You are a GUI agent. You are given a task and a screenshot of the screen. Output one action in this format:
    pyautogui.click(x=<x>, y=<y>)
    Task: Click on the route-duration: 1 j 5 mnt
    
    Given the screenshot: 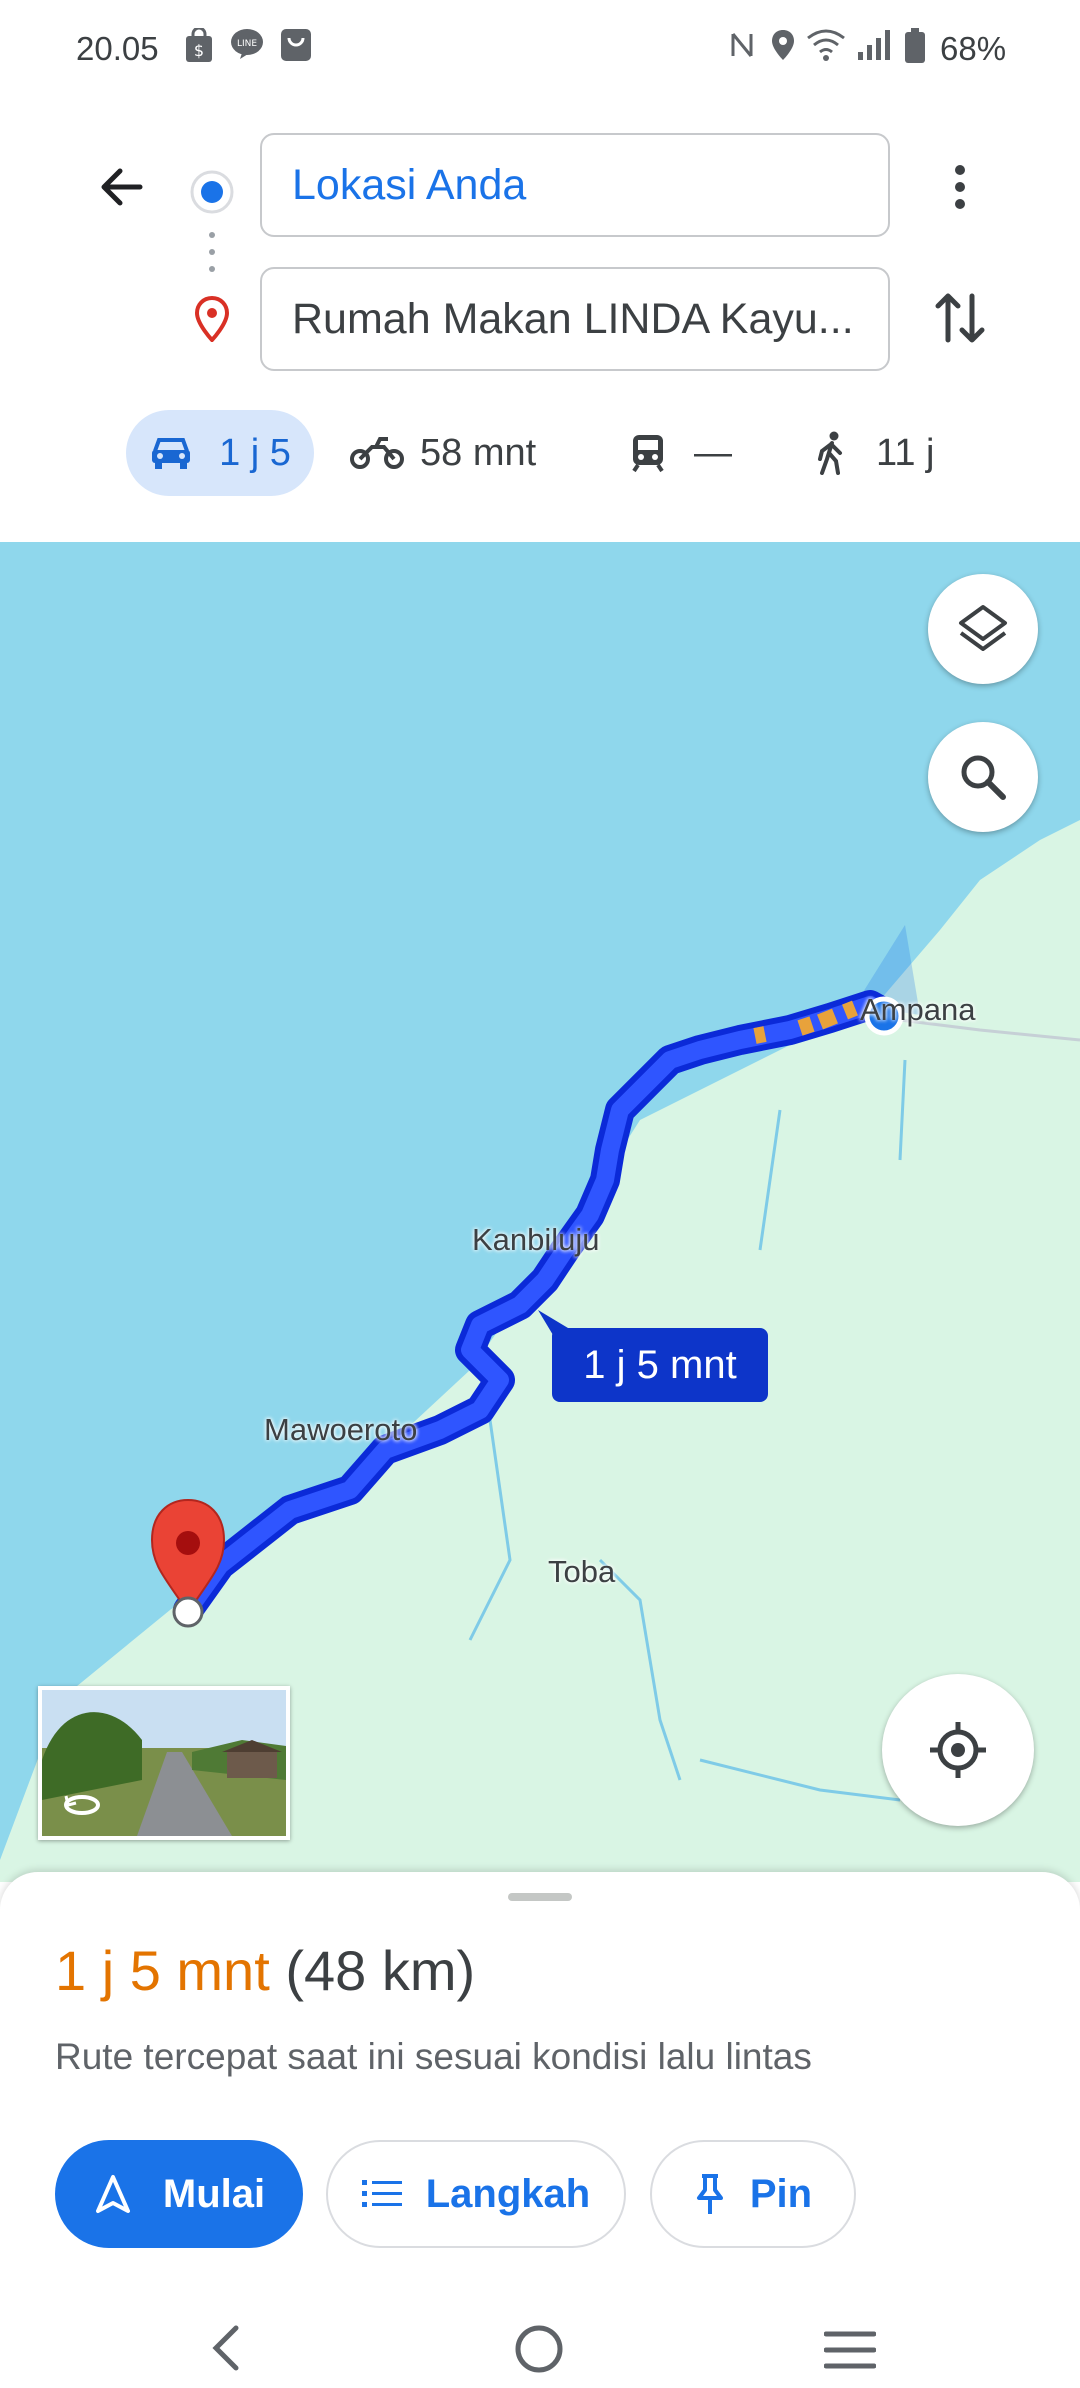 What is the action you would take?
    pyautogui.click(x=162, y=1970)
    